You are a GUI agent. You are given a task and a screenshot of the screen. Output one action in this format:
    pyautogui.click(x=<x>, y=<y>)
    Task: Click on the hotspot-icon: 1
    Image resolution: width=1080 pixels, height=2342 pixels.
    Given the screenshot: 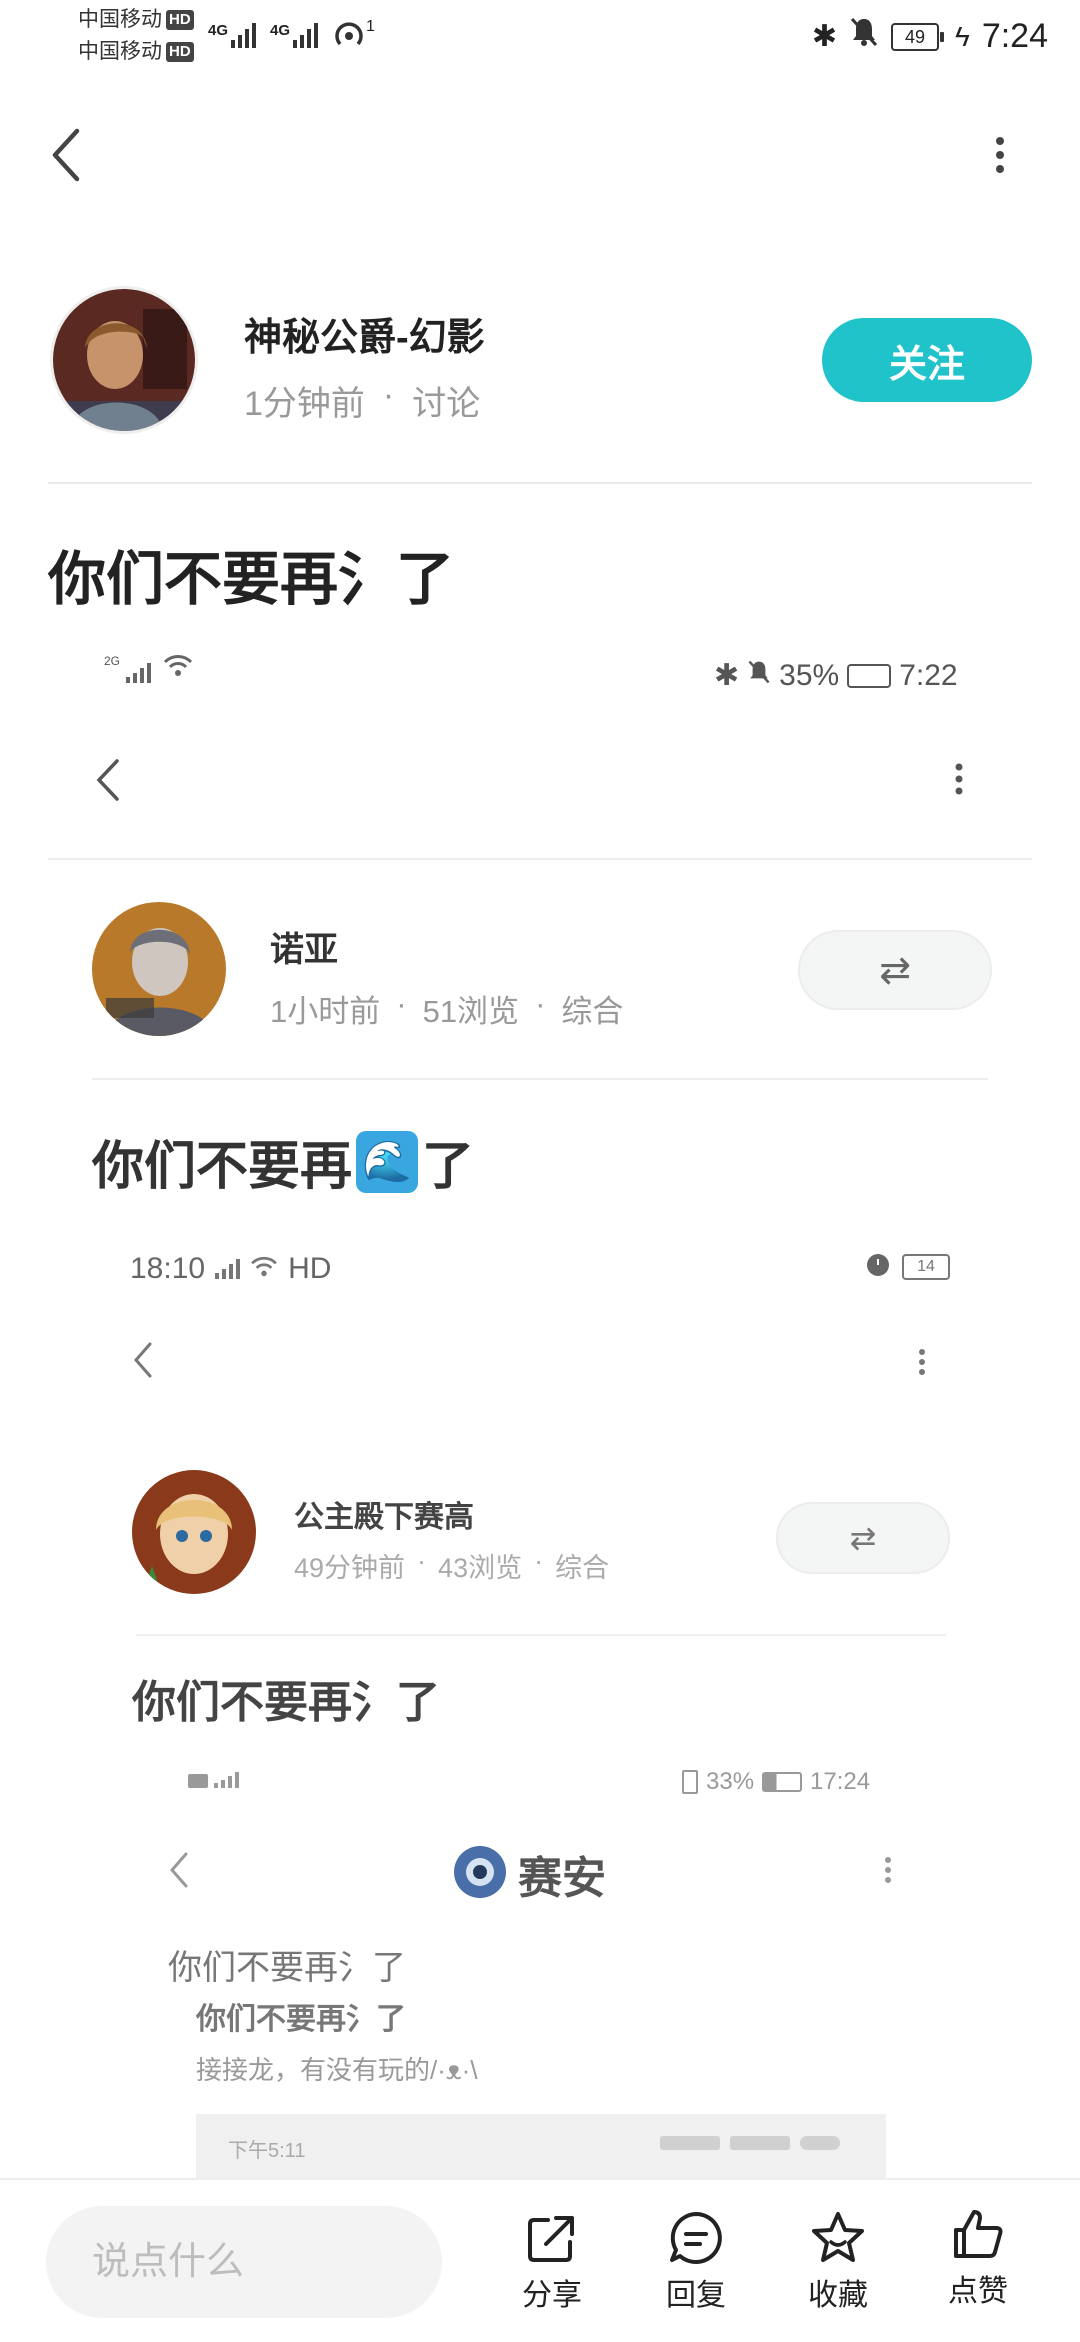 What is the action you would take?
    pyautogui.click(x=353, y=33)
    